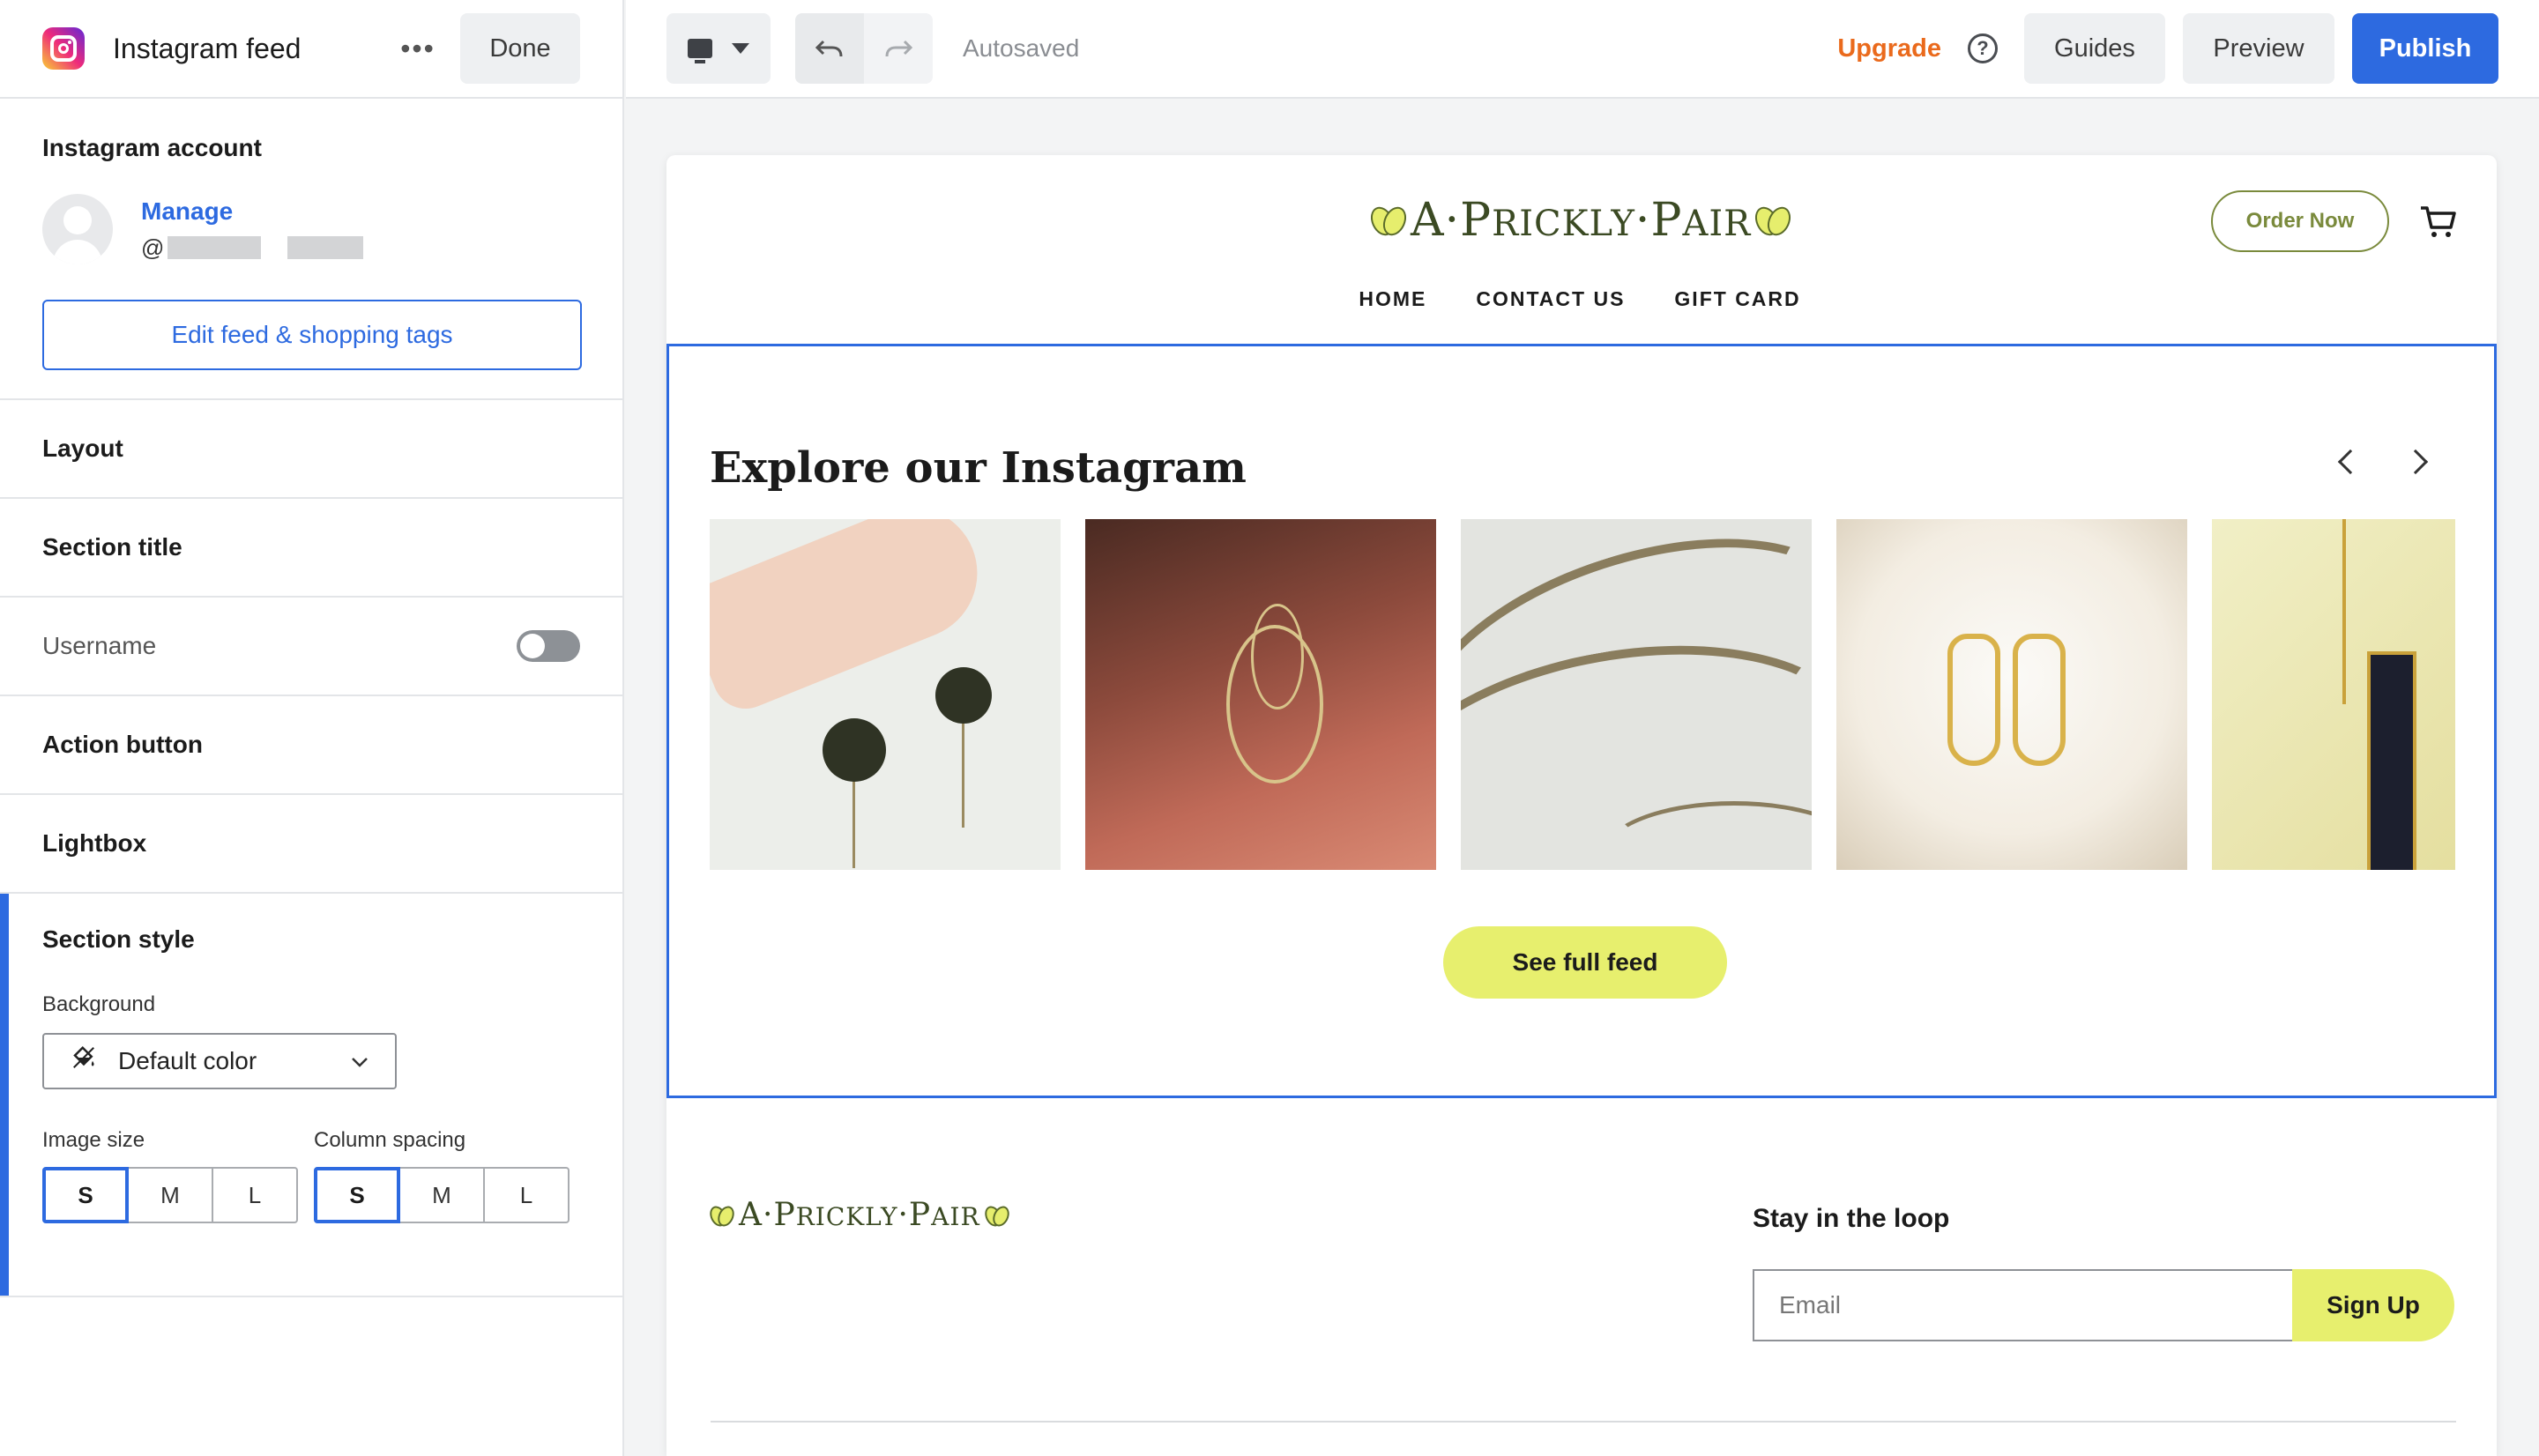 The height and width of the screenshot is (1456, 2539). Describe the element at coordinates (418, 48) in the screenshot. I see `more-options-icon: •••` at that location.